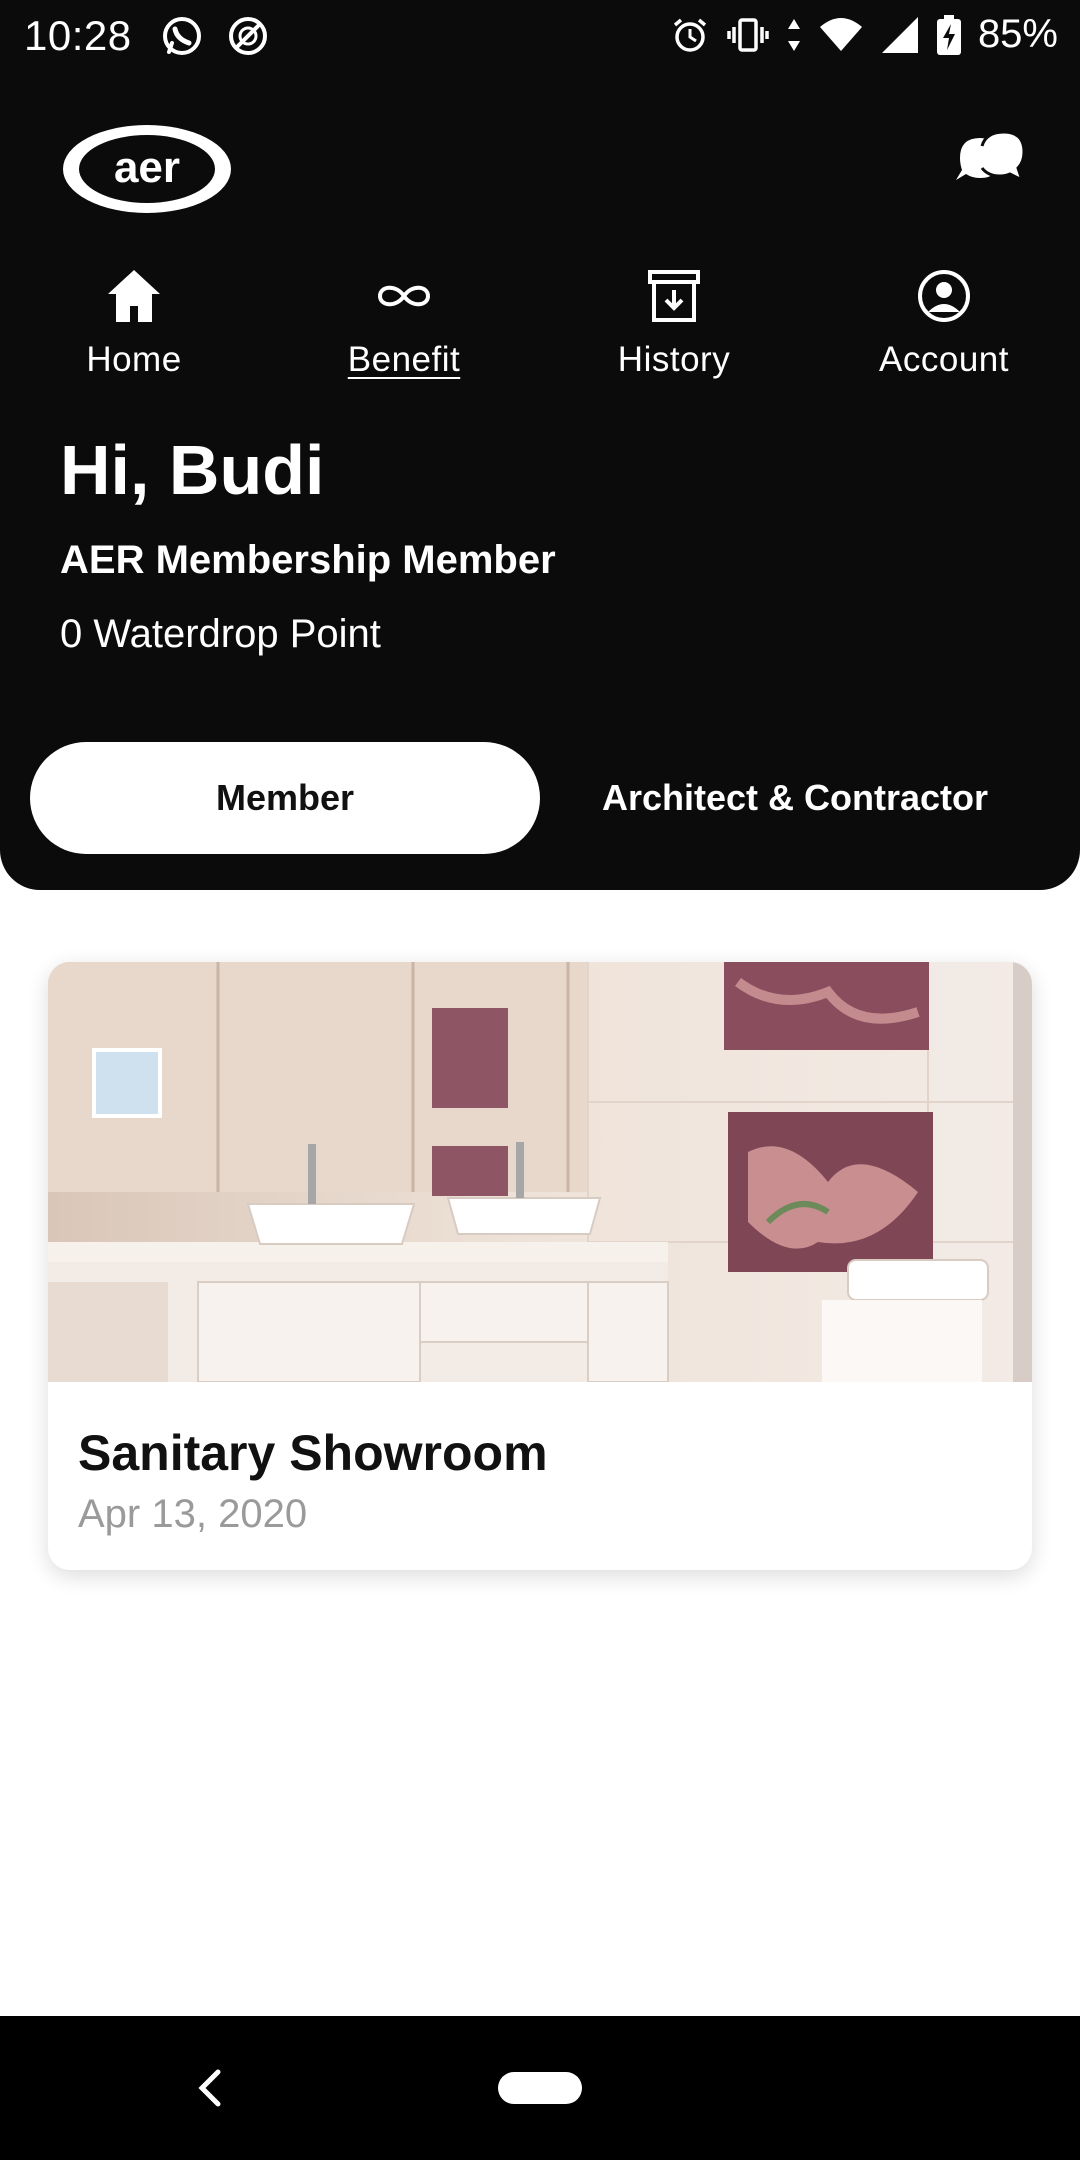 This screenshot has height=2160, width=1080. I want to click on home-pill-button, so click(540, 2088).